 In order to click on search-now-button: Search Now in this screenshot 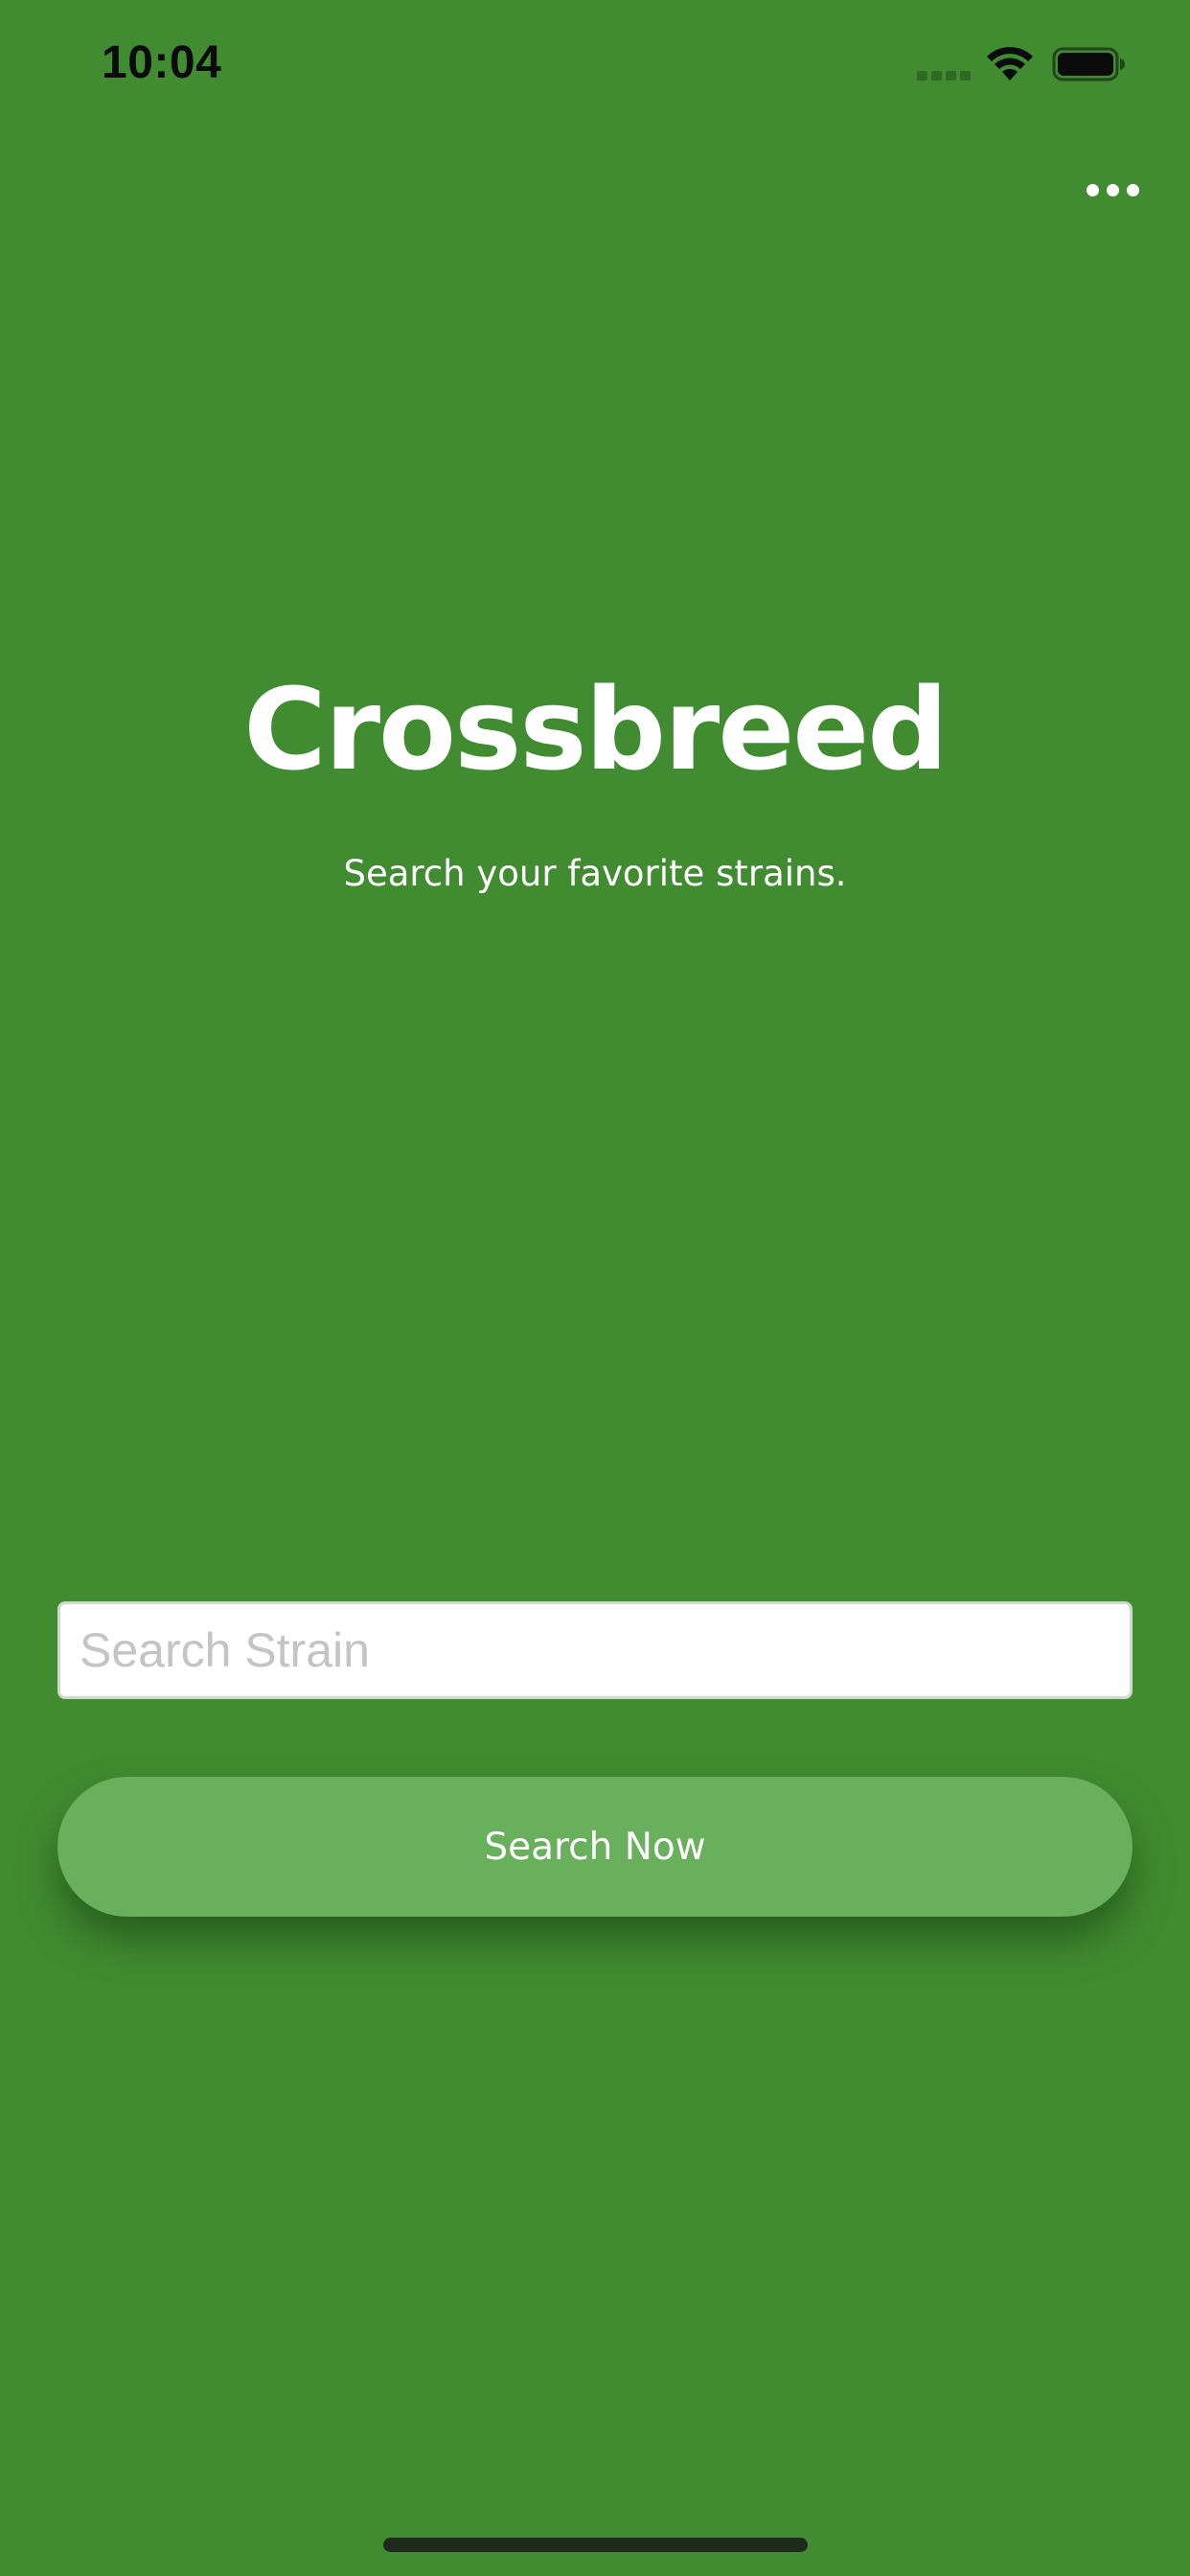, I will do `click(595, 1847)`.